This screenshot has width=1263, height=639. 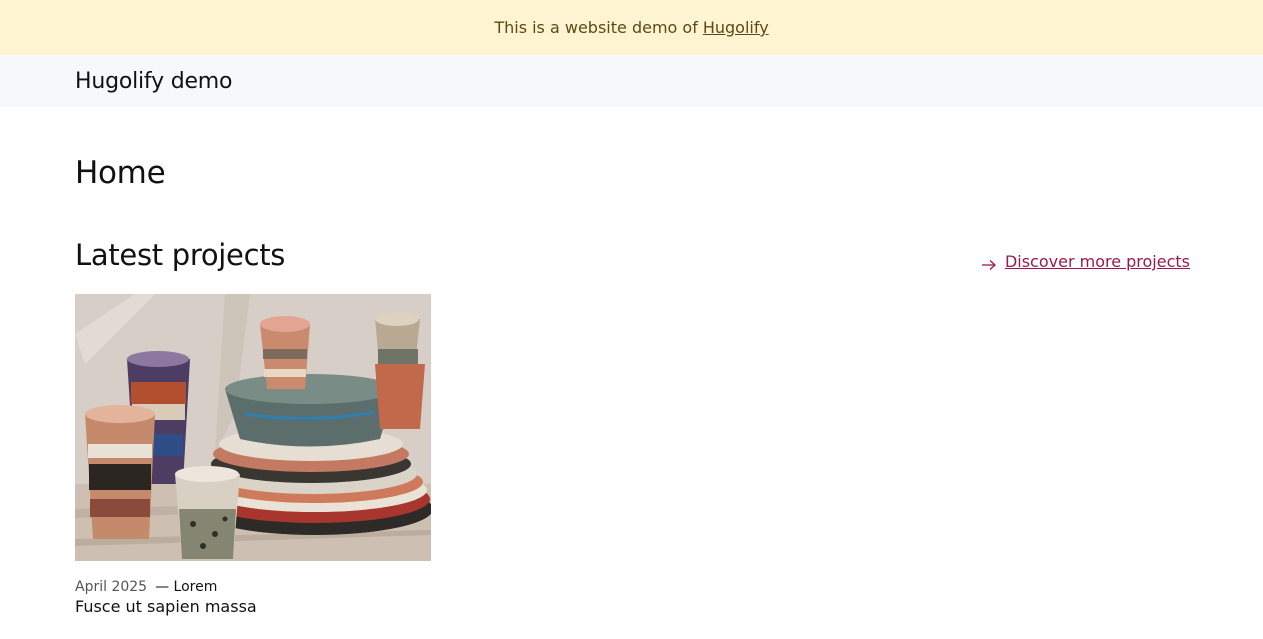 I want to click on project-image, so click(x=253, y=427).